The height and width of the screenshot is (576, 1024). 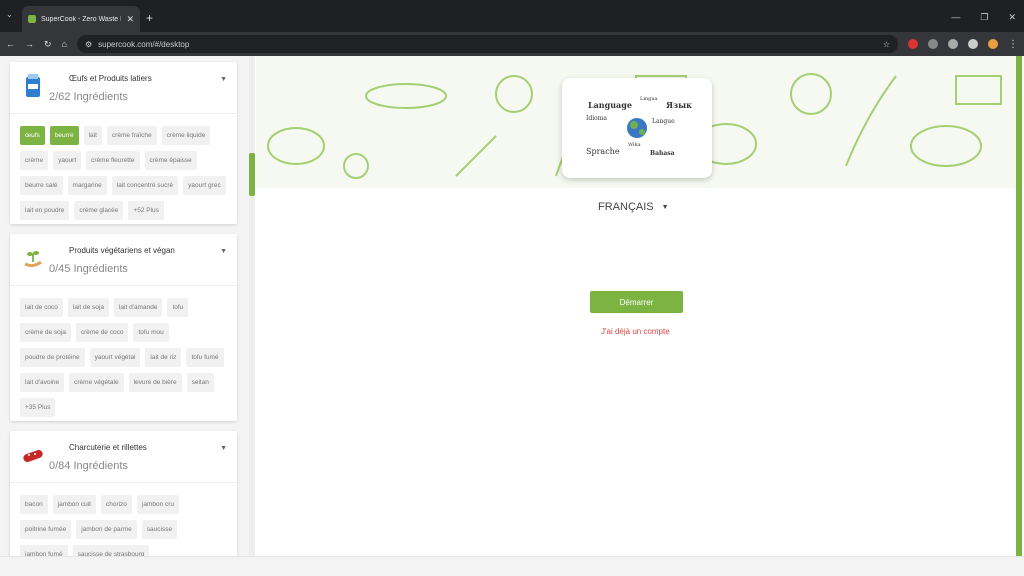 I want to click on sidebar-scroll-thumb, so click(x=252, y=174).